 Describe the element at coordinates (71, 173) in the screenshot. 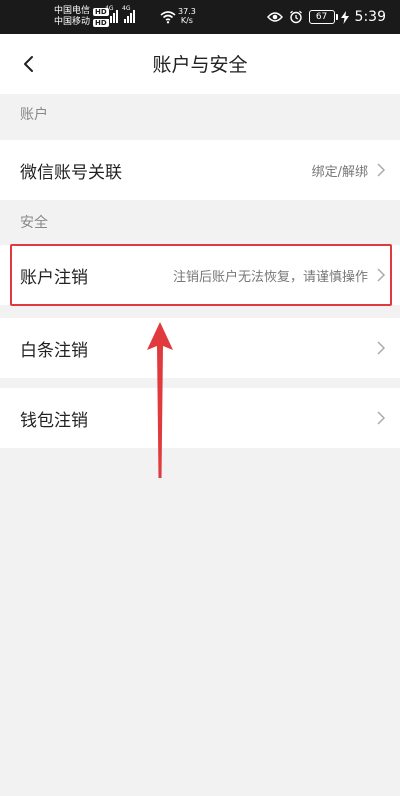

I see `row-label: 微信账号关联` at that location.